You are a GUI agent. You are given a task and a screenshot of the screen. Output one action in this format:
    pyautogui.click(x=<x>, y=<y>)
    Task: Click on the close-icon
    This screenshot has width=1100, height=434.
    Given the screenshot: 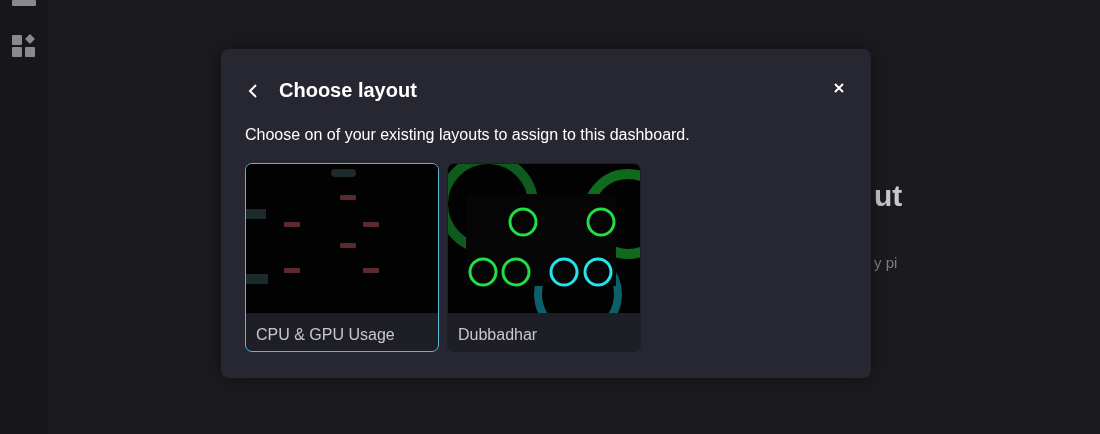 What is the action you would take?
    pyautogui.click(x=839, y=87)
    